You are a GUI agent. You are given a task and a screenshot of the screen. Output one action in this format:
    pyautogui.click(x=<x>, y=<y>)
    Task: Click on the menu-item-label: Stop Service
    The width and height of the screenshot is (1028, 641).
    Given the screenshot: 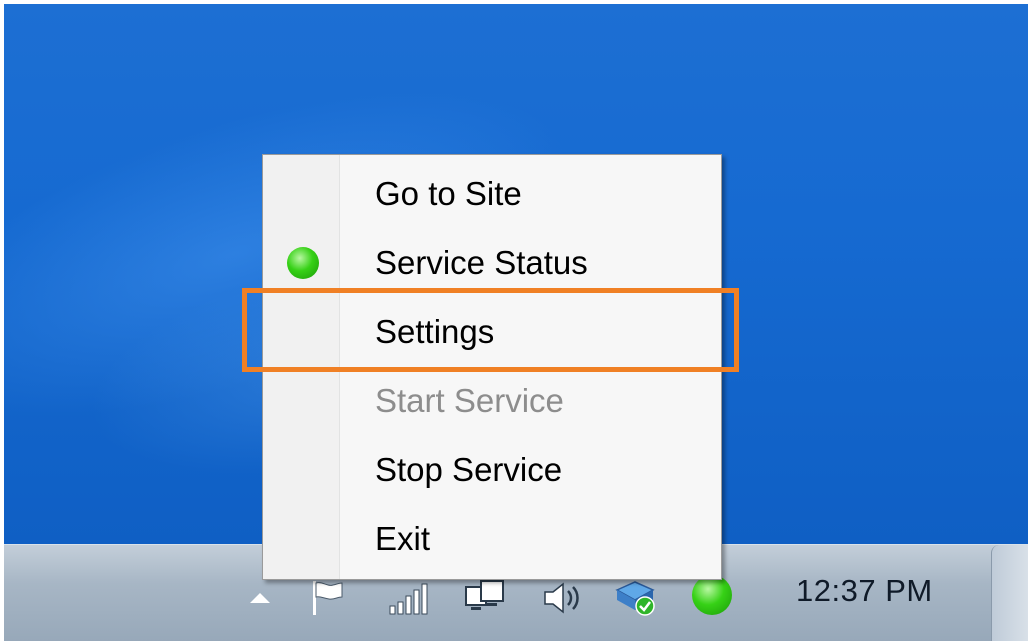 What is the action you would take?
    pyautogui.click(x=469, y=469)
    